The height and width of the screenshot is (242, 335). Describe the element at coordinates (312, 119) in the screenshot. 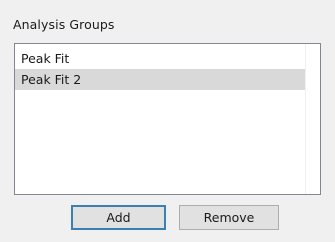

I see `vertical-scrollbar` at that location.